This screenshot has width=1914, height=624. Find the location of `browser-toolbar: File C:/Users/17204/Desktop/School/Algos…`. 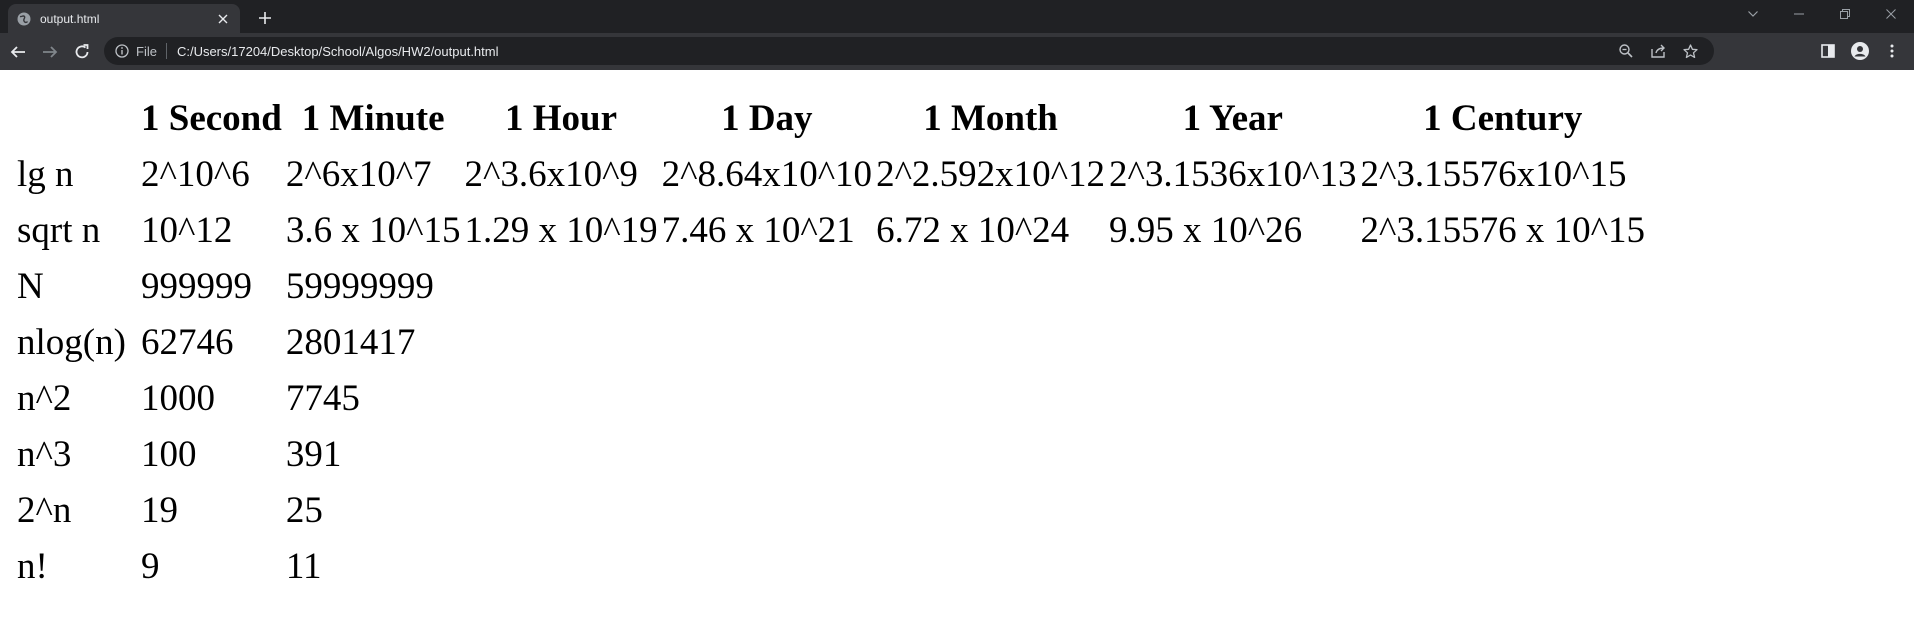

browser-toolbar: File C:/Users/17204/Desktop/School/Algos… is located at coordinates (957, 51).